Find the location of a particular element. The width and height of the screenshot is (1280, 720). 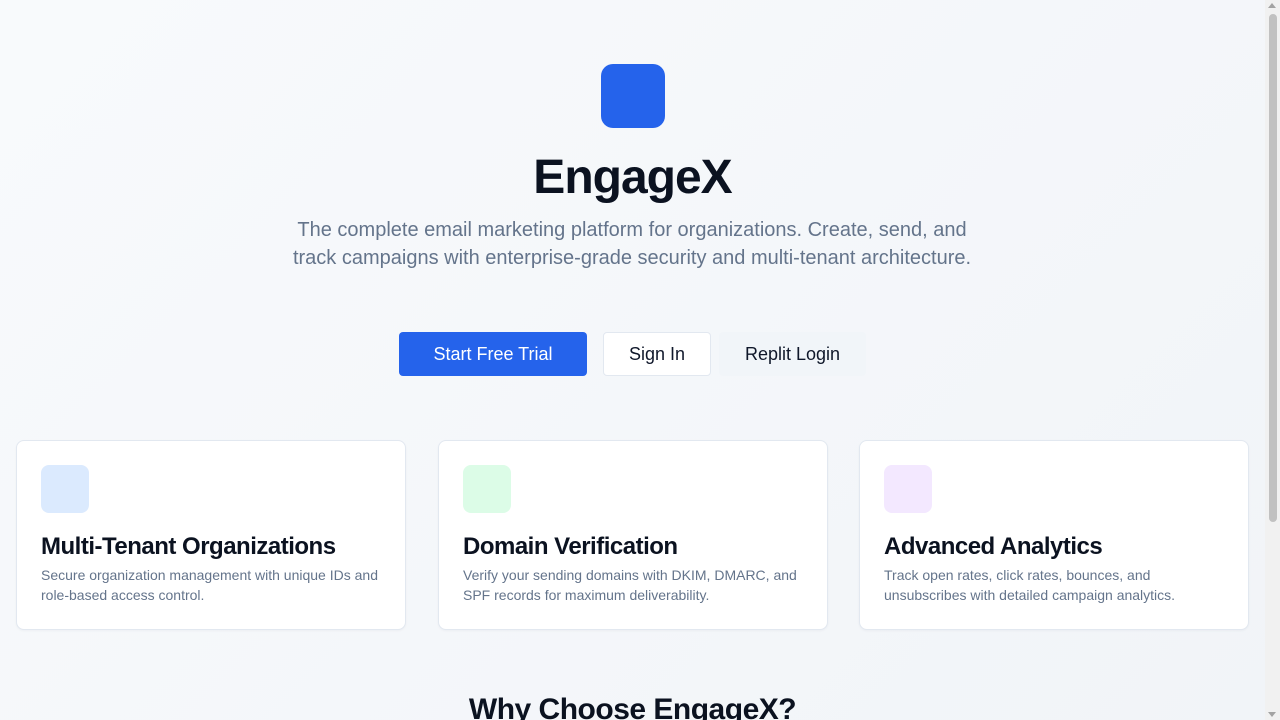

scrollbar-thumb is located at coordinates (1273, 268).